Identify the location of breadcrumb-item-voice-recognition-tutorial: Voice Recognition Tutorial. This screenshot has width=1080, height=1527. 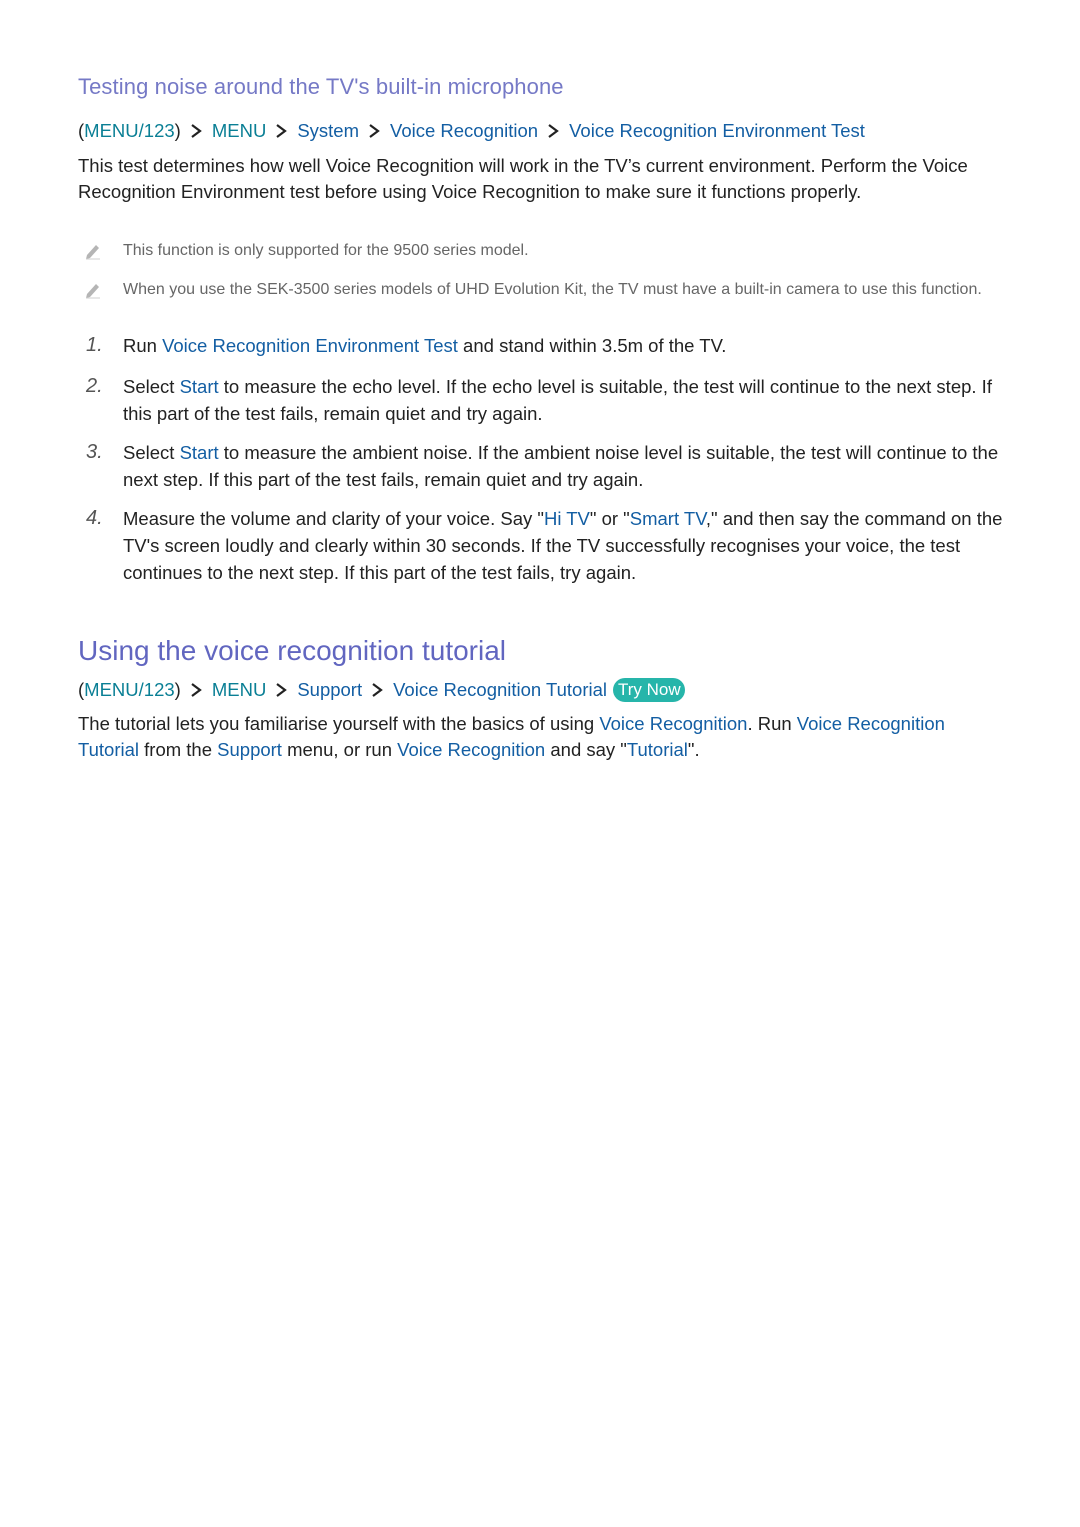
(500, 690).